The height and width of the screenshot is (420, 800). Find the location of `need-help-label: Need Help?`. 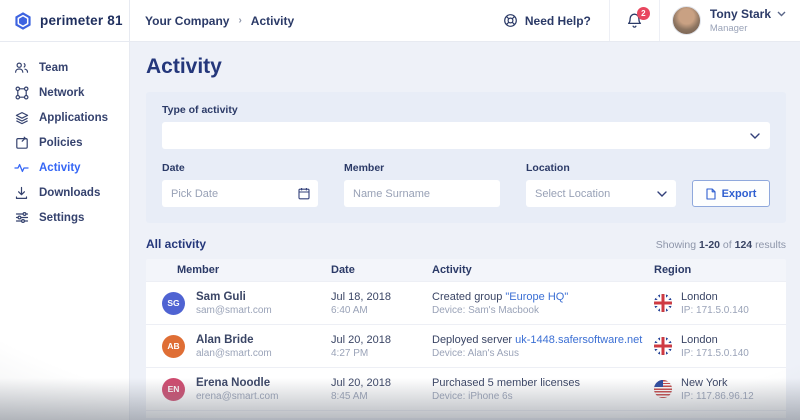

need-help-label: Need Help? is located at coordinates (557, 20).